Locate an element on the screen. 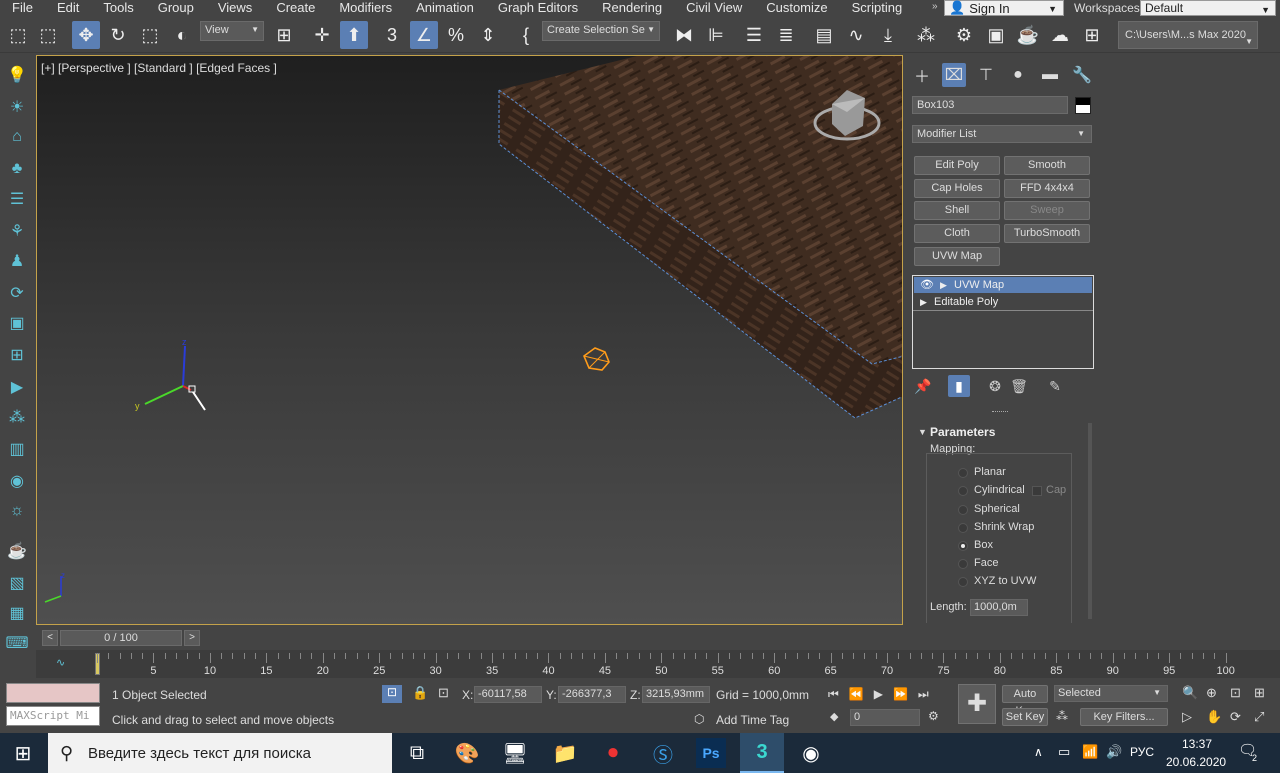  box-radio is located at coordinates (963, 546).